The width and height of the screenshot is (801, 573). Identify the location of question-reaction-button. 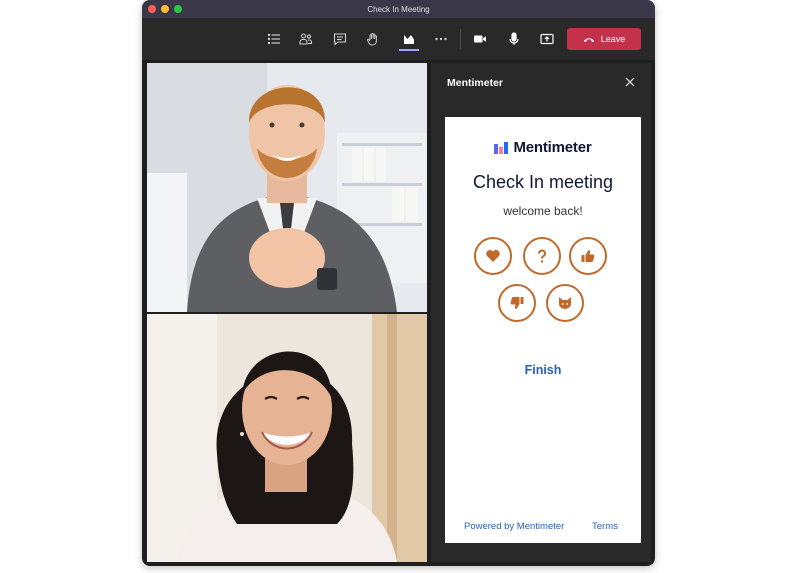
(542, 256).